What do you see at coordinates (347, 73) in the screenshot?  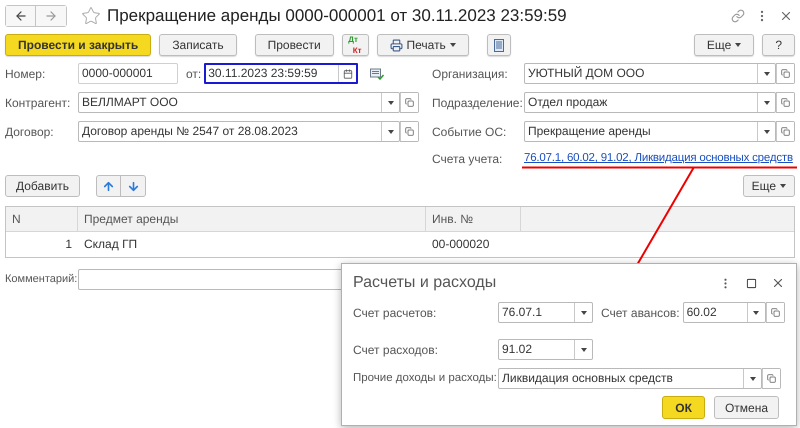 I see `calendar-icon` at bounding box center [347, 73].